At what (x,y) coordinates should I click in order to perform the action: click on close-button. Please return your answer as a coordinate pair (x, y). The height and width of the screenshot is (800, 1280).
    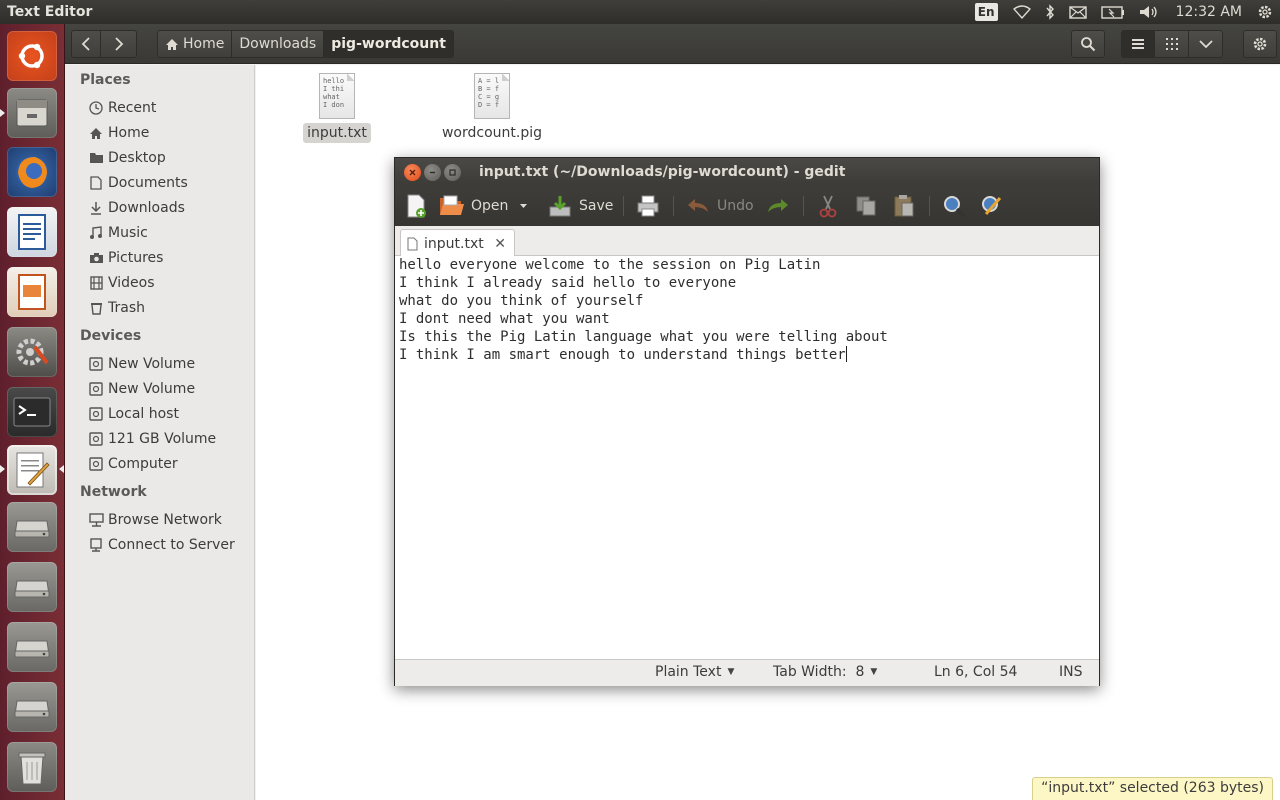
    Looking at the image, I should click on (412, 172).